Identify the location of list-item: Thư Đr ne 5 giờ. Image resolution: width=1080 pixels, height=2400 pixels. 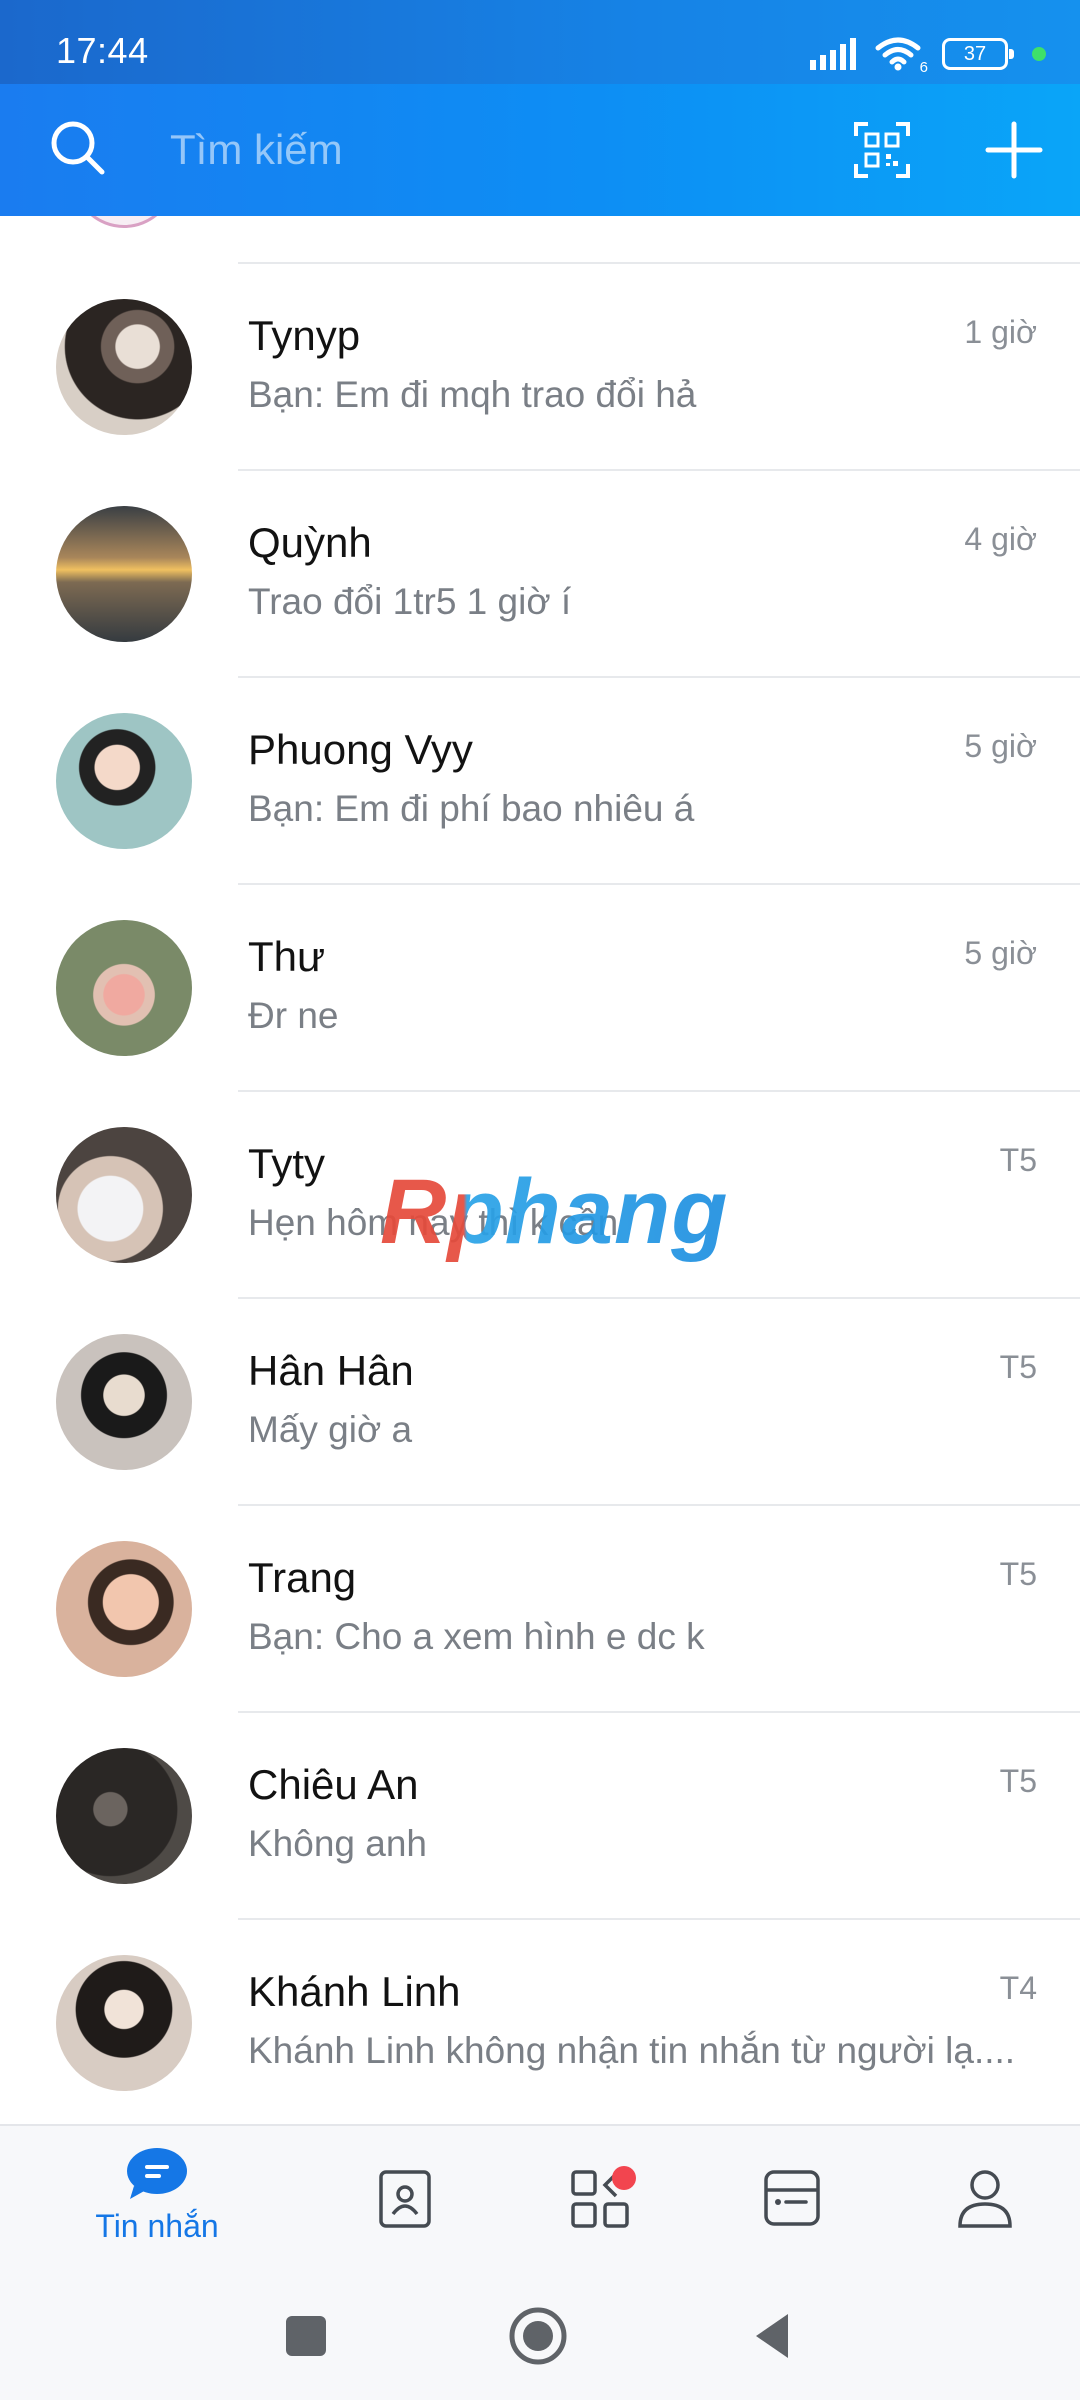
(540, 988).